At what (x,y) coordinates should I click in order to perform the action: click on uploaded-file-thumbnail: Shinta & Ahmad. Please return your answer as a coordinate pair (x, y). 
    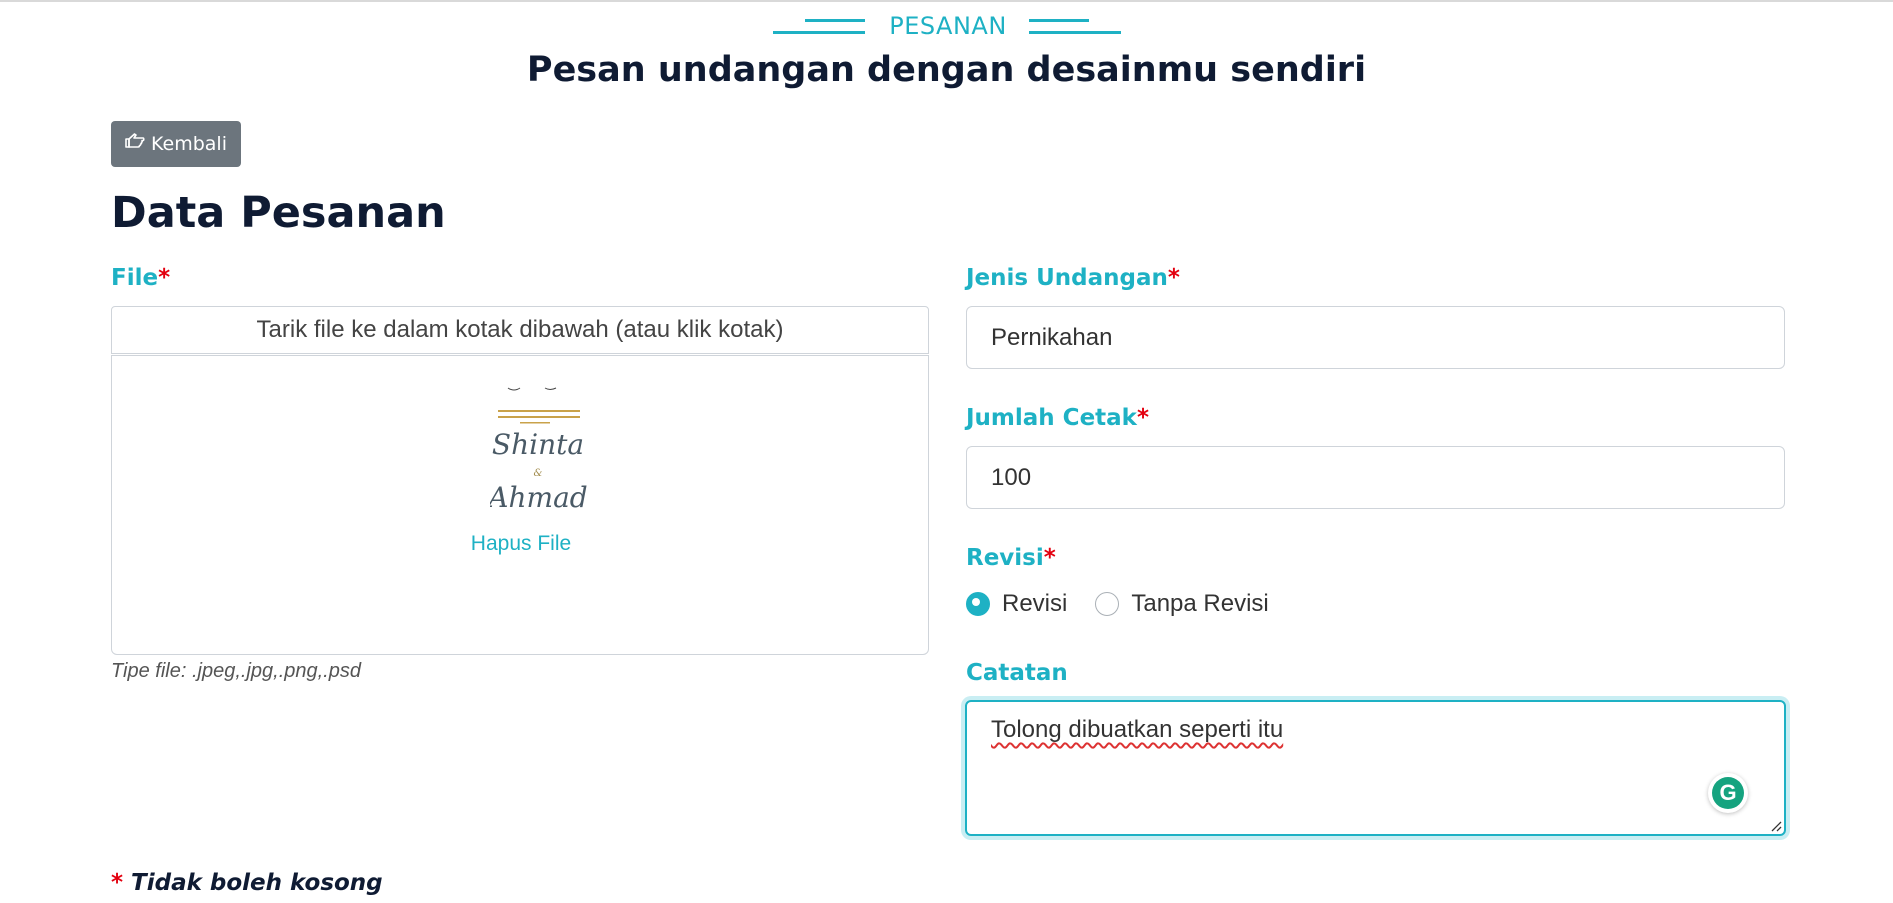
    Looking at the image, I should click on (542, 453).